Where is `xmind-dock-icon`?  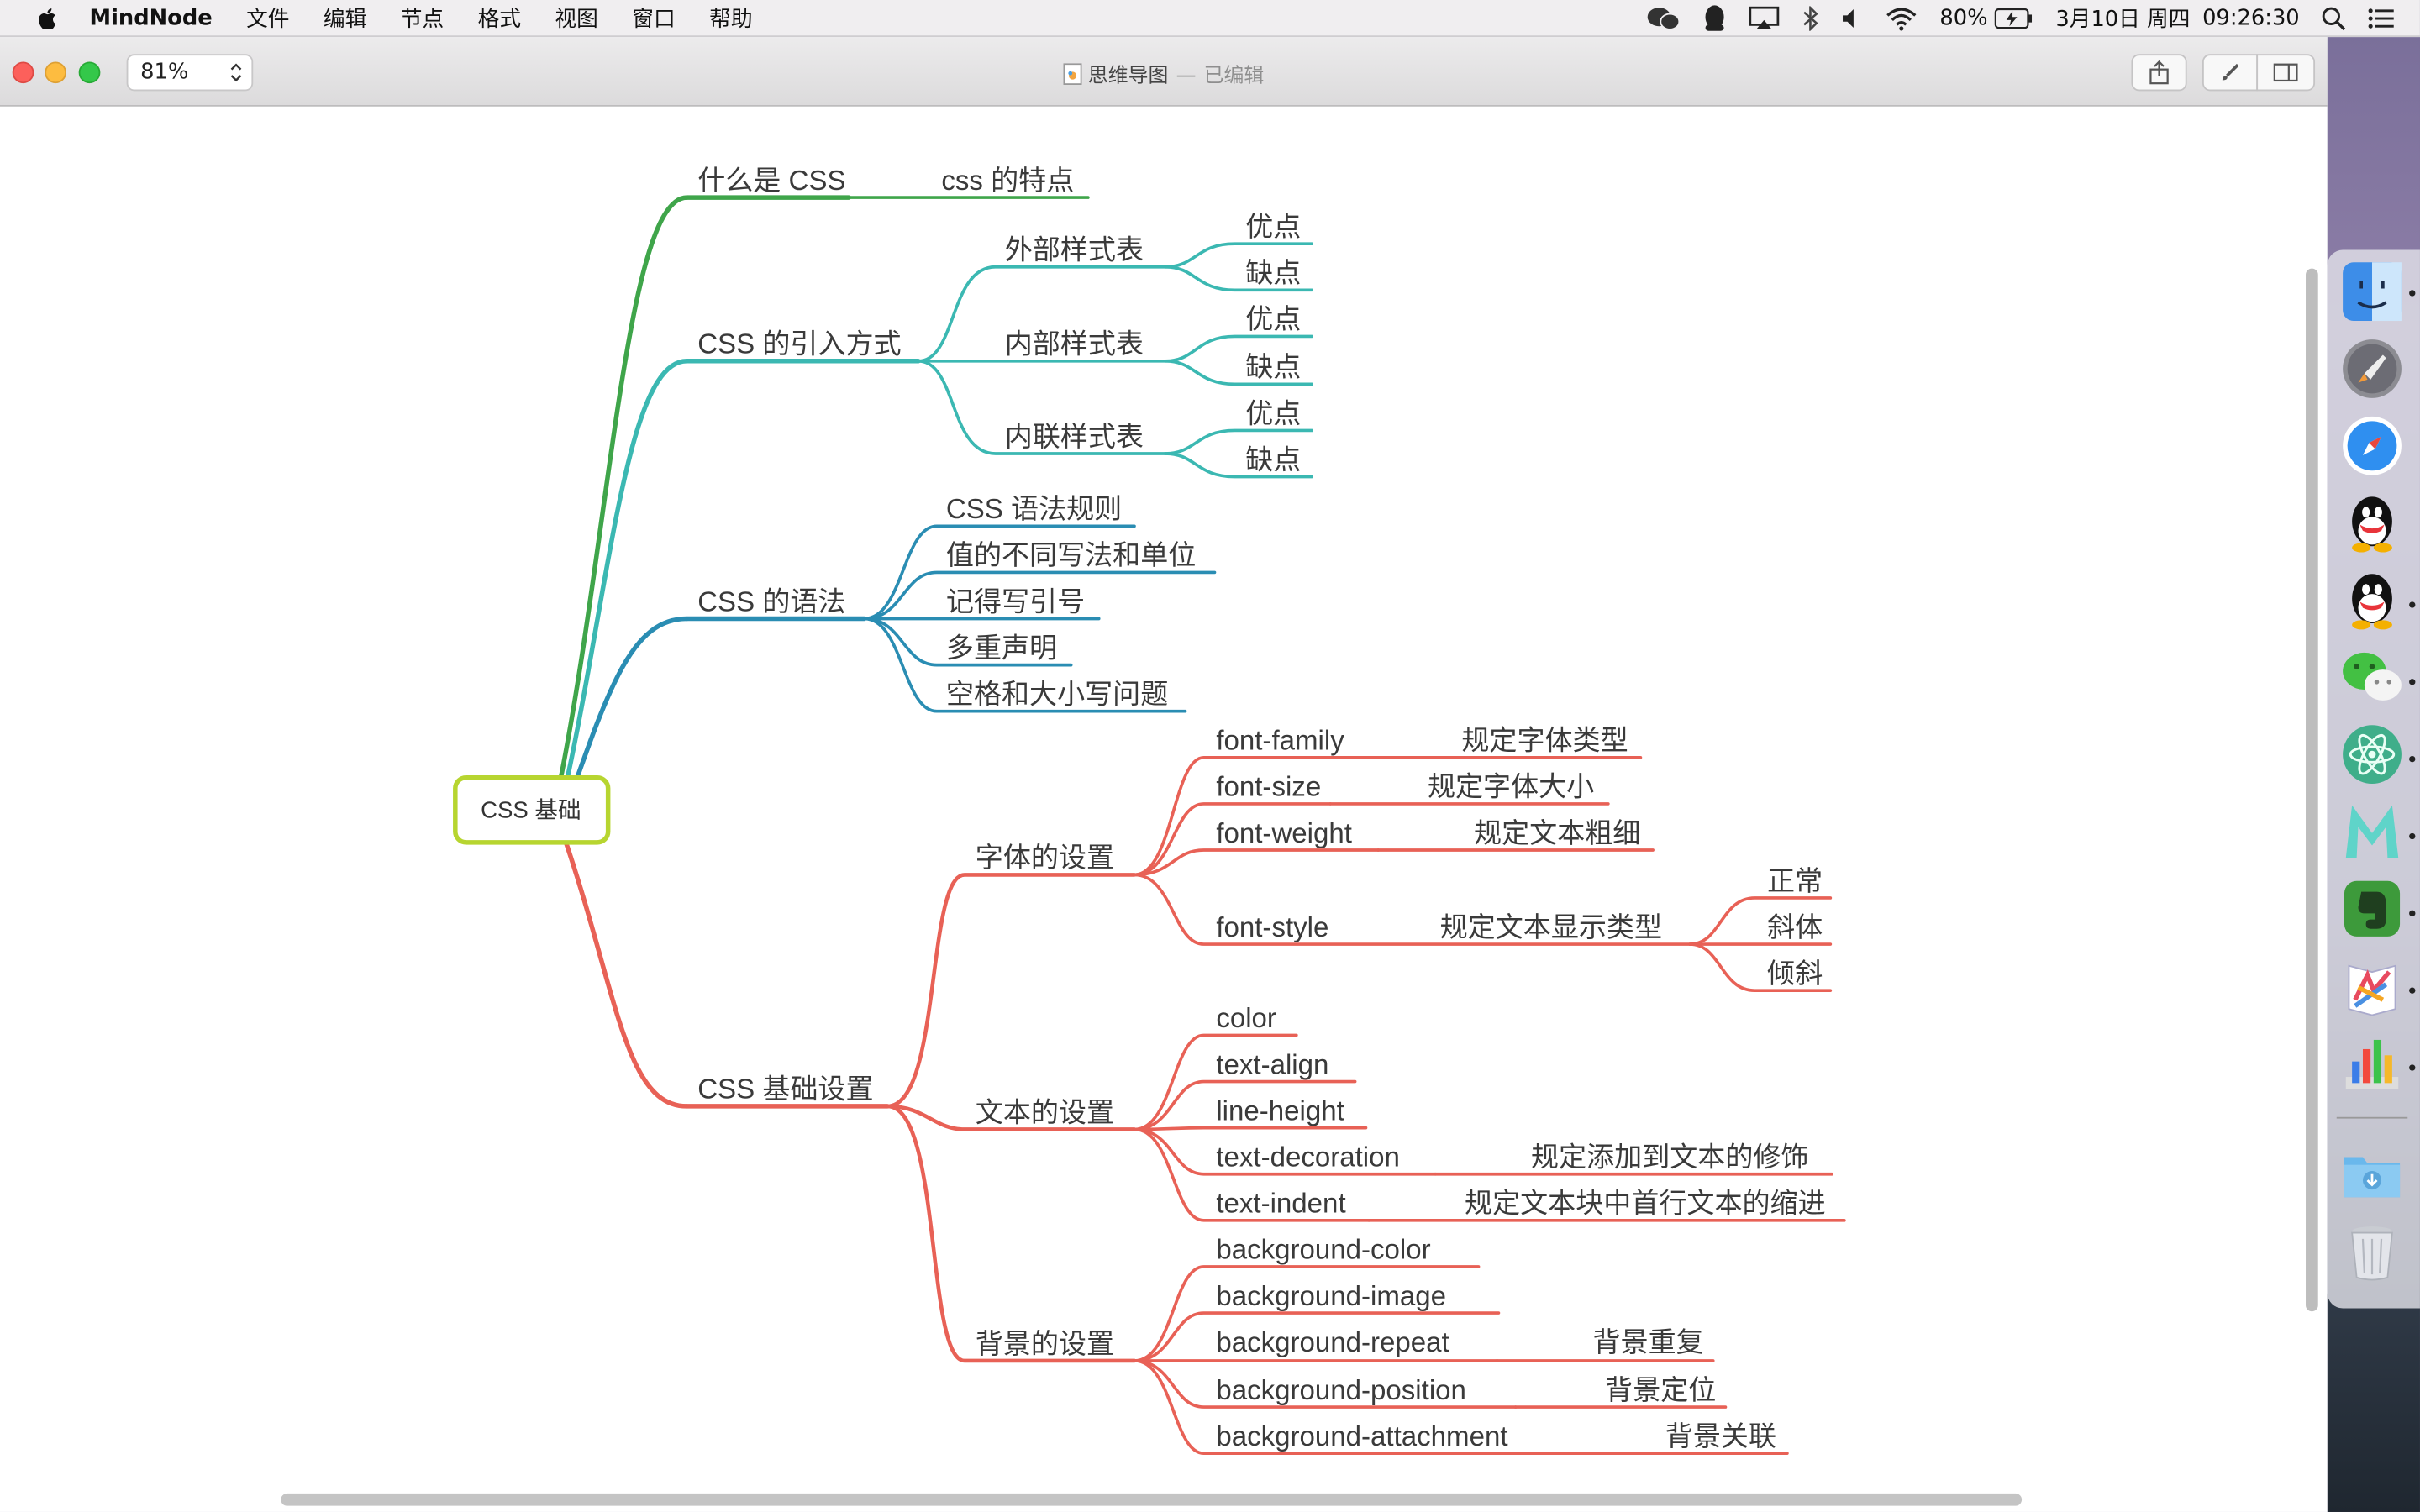
xmind-dock-icon is located at coordinates (2371, 985).